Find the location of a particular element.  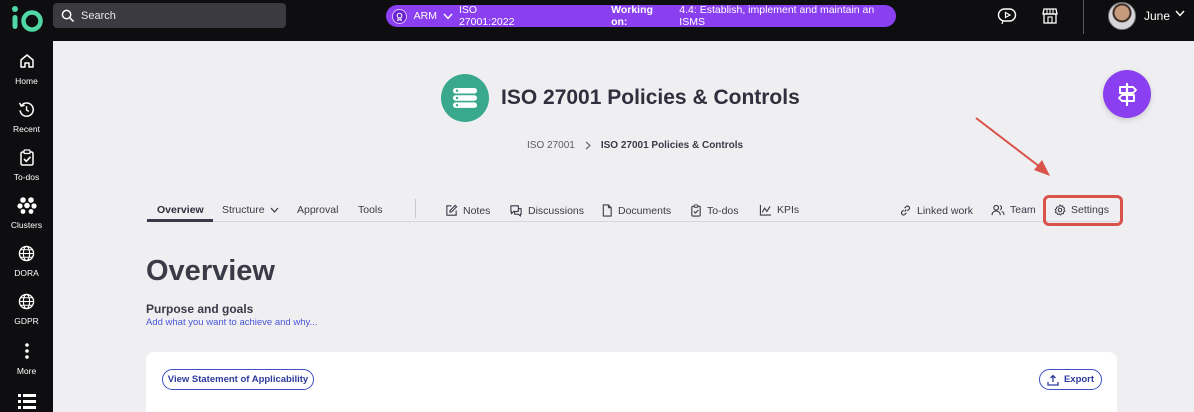

tab-todos: To-dos is located at coordinates (714, 210).